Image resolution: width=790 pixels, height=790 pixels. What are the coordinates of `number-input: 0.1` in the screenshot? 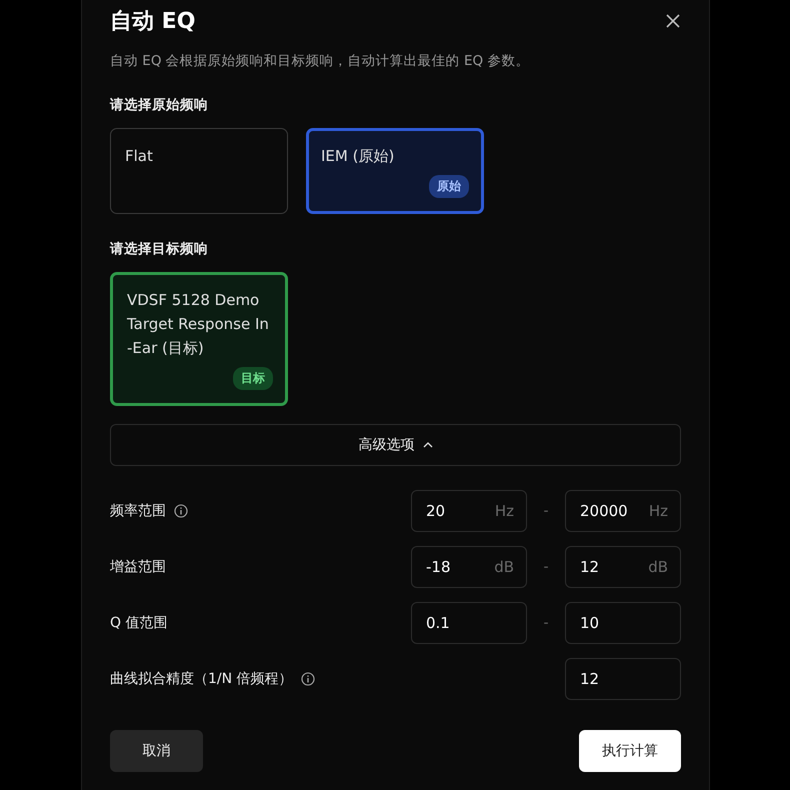 It's located at (469, 623).